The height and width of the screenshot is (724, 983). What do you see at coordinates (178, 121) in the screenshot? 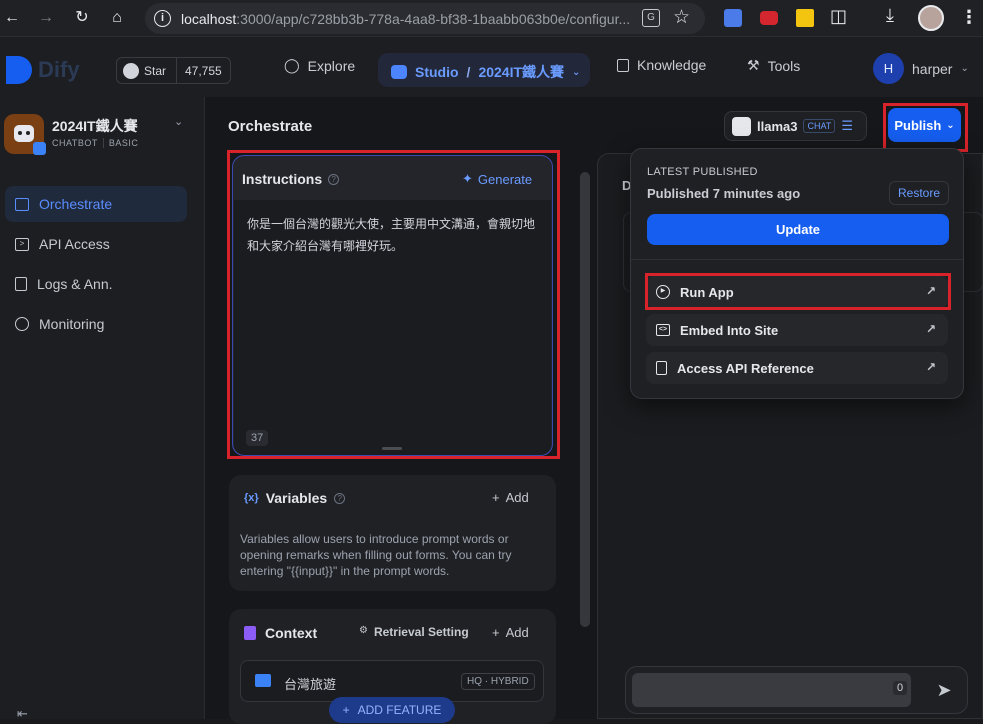
I see `app-menu-chevron-icon: ⌄` at bounding box center [178, 121].